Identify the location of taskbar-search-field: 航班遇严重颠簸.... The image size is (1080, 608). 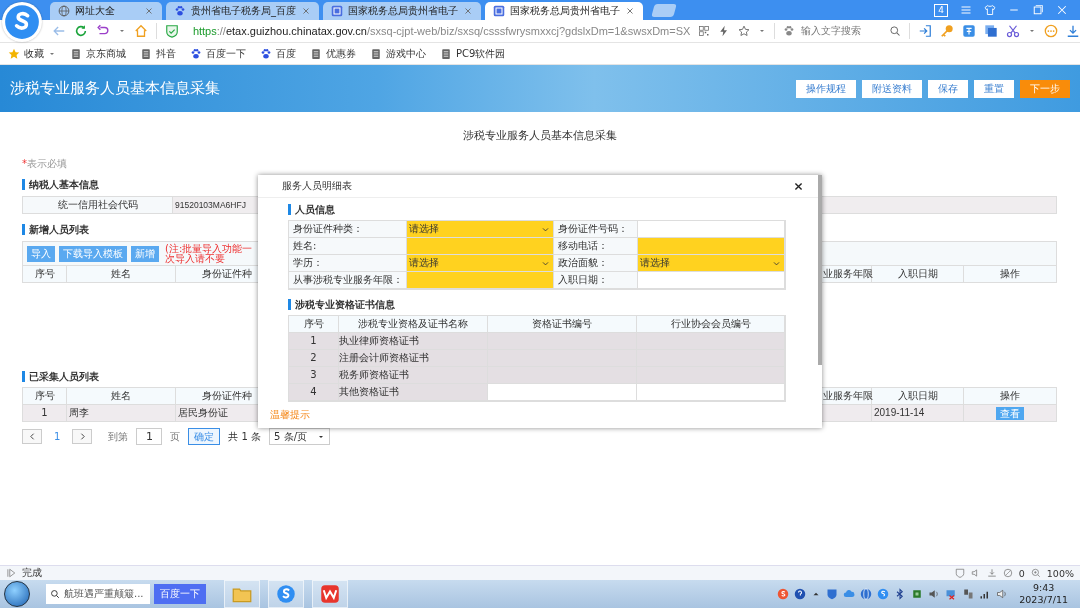
(98, 594).